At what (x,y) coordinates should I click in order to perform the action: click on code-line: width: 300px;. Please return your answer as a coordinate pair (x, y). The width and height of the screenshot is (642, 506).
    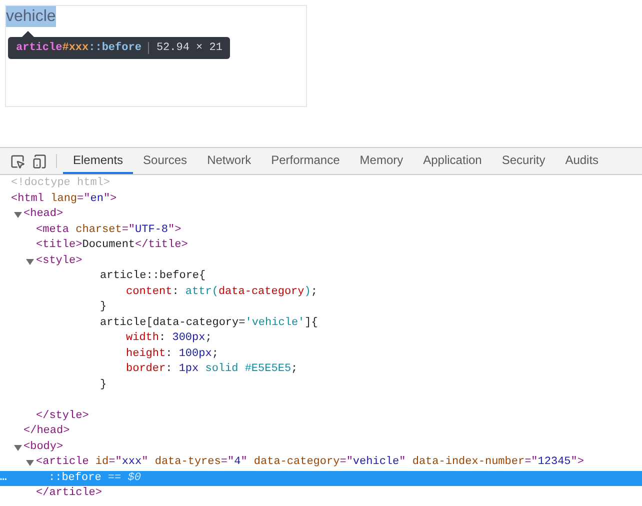
    Looking at the image, I should click on (321, 338).